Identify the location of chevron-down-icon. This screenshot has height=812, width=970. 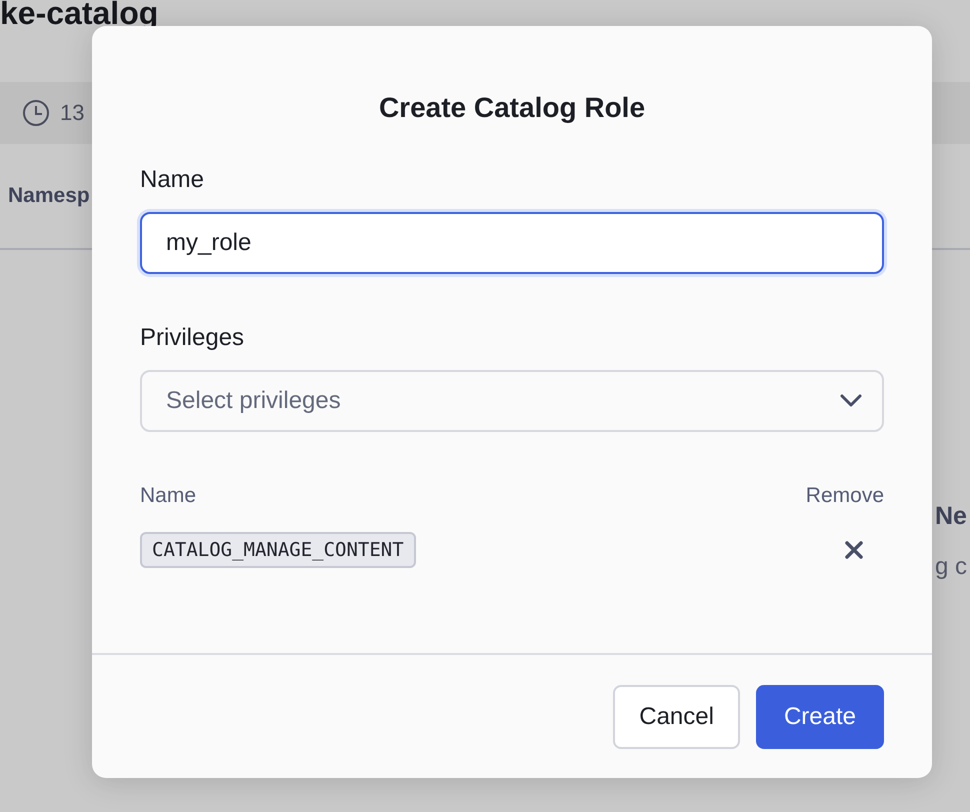
(851, 401).